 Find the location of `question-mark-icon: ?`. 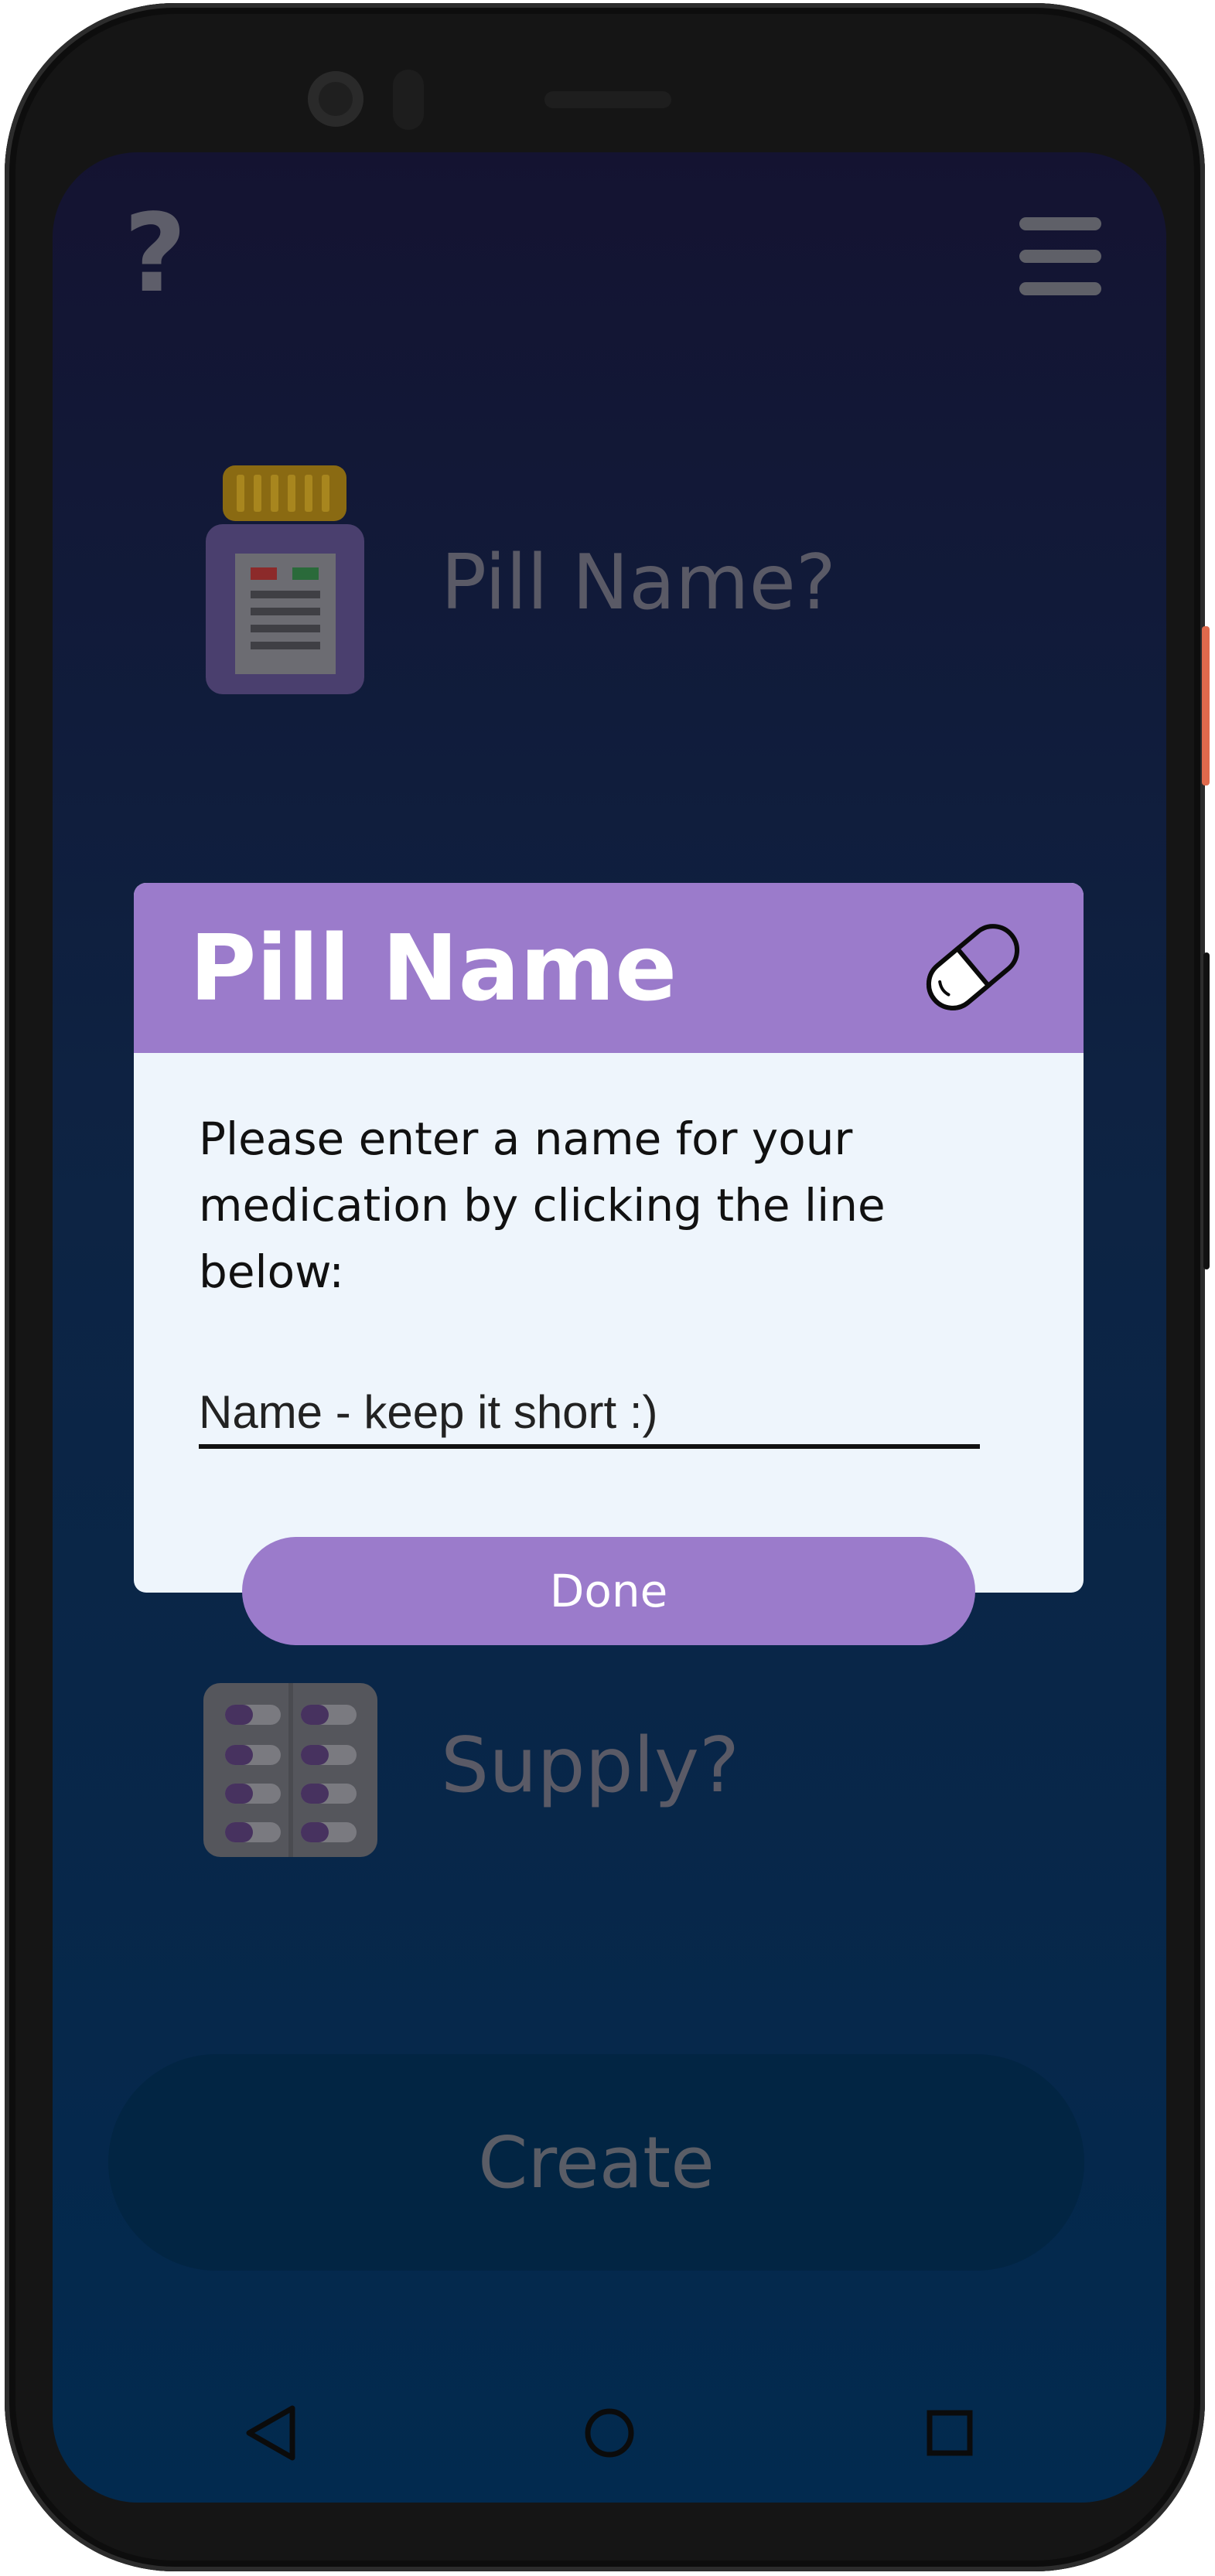

question-mark-icon: ? is located at coordinates (155, 254).